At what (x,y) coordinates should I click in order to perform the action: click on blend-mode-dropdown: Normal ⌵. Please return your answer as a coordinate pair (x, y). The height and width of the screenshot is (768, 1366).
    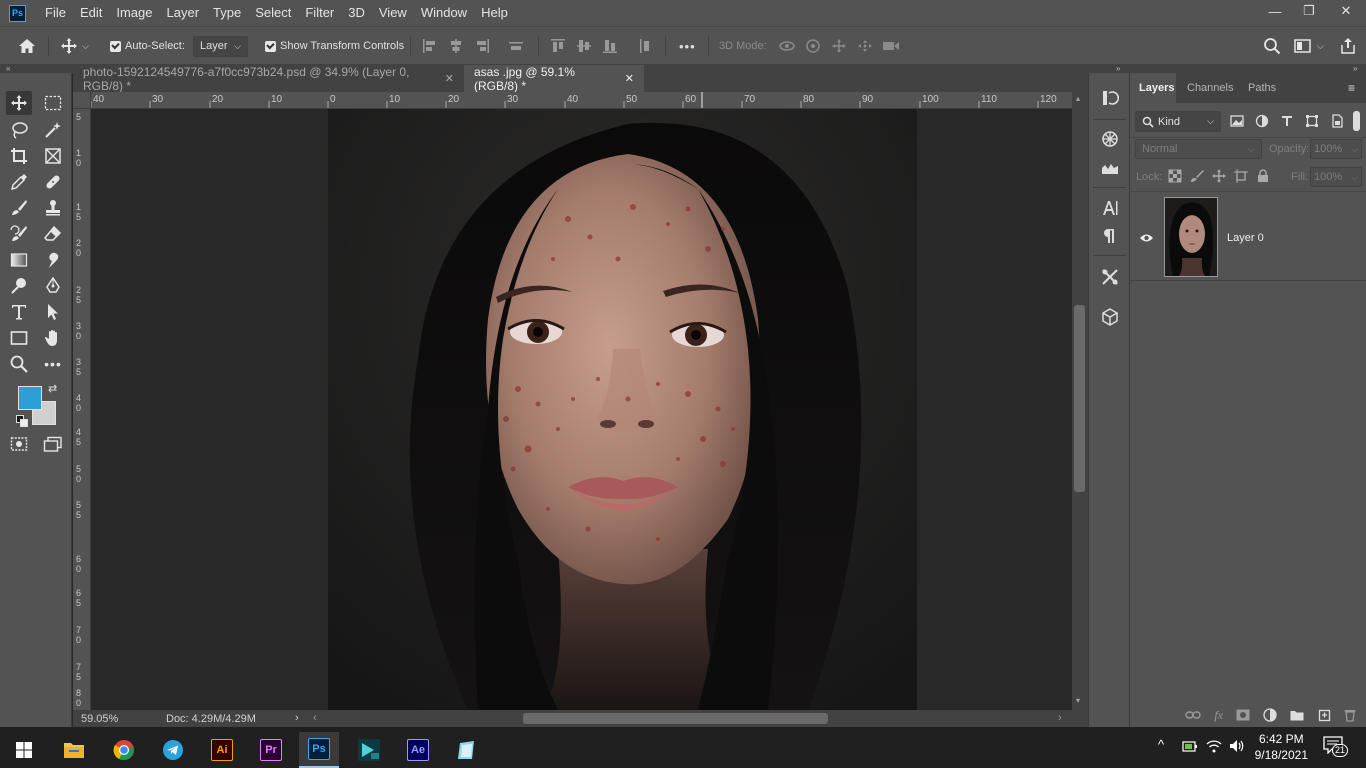
    Looking at the image, I should click on (1198, 149).